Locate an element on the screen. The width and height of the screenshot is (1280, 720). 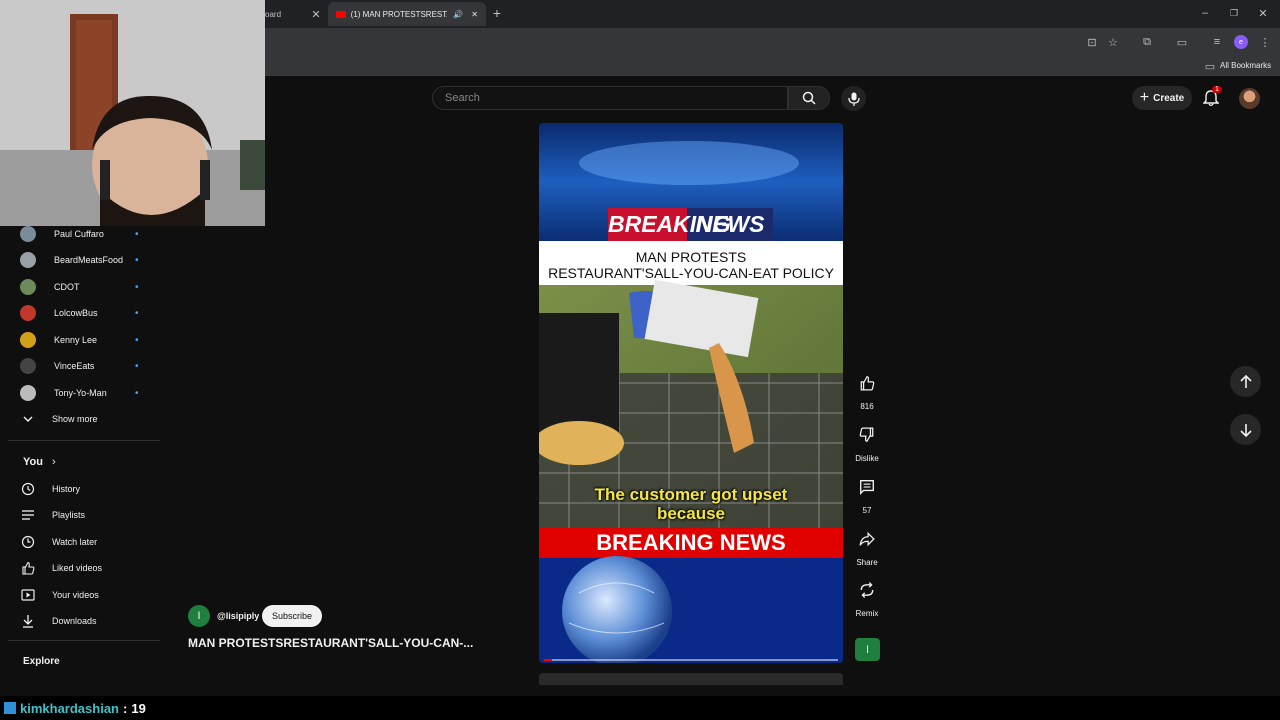
tab-active-title: (1) MAN PROTESTSRESTAU is located at coordinates (399, 14).